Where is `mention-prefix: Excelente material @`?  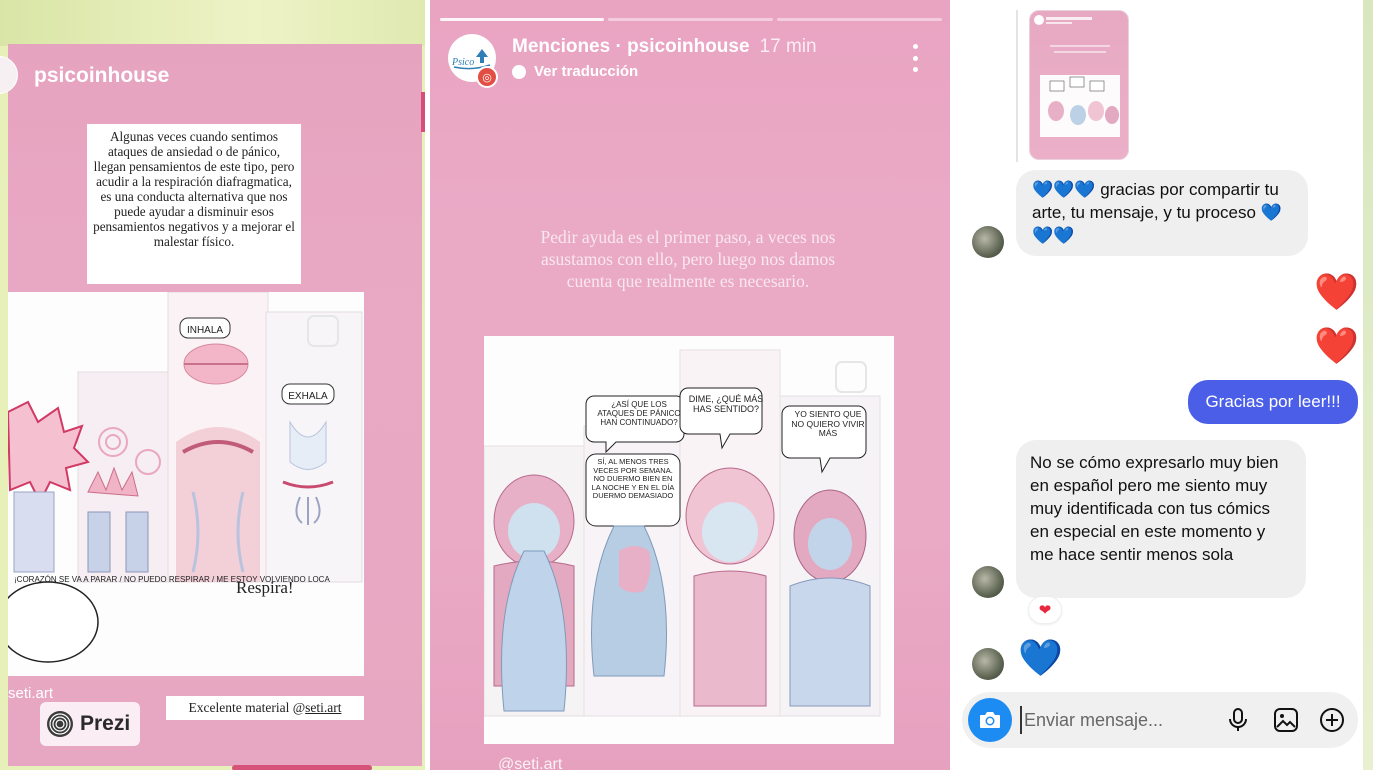
mention-prefix: Excelente material @ is located at coordinates (247, 707).